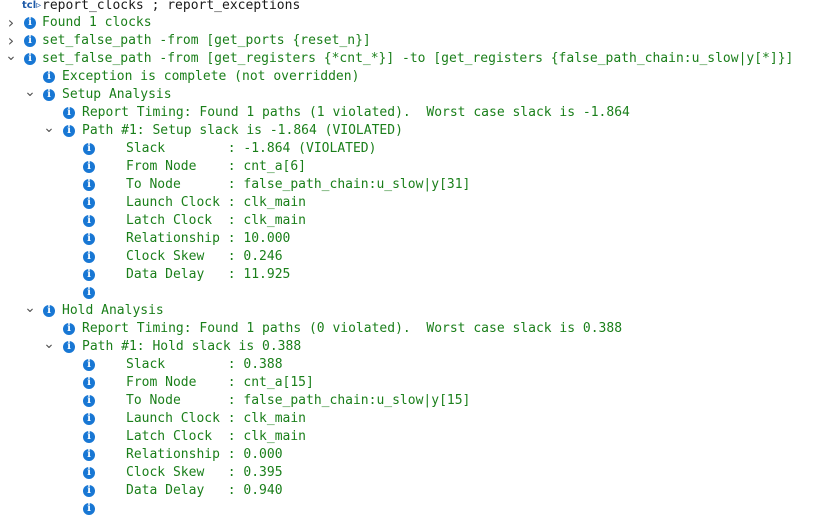 The width and height of the screenshot is (833, 518). Describe the element at coordinates (204, 454) in the screenshot. I see `row-text: Relationship : 0.000` at that location.